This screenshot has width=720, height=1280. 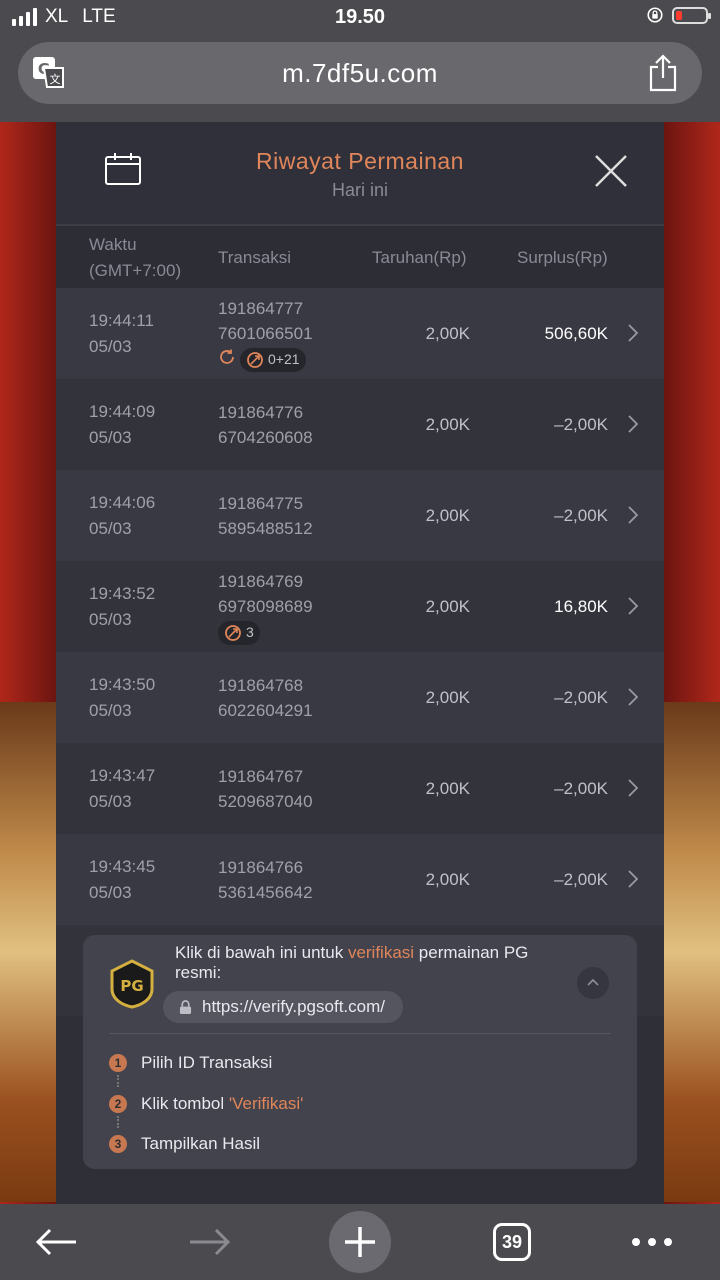 I want to click on pg-logo: PG, so click(x=132, y=984).